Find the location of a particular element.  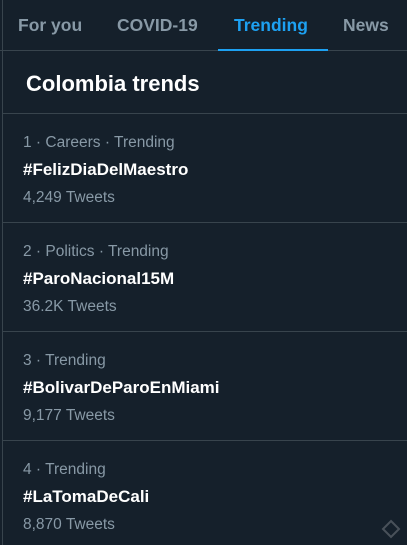

trend-rank: 3 is located at coordinates (27, 360).